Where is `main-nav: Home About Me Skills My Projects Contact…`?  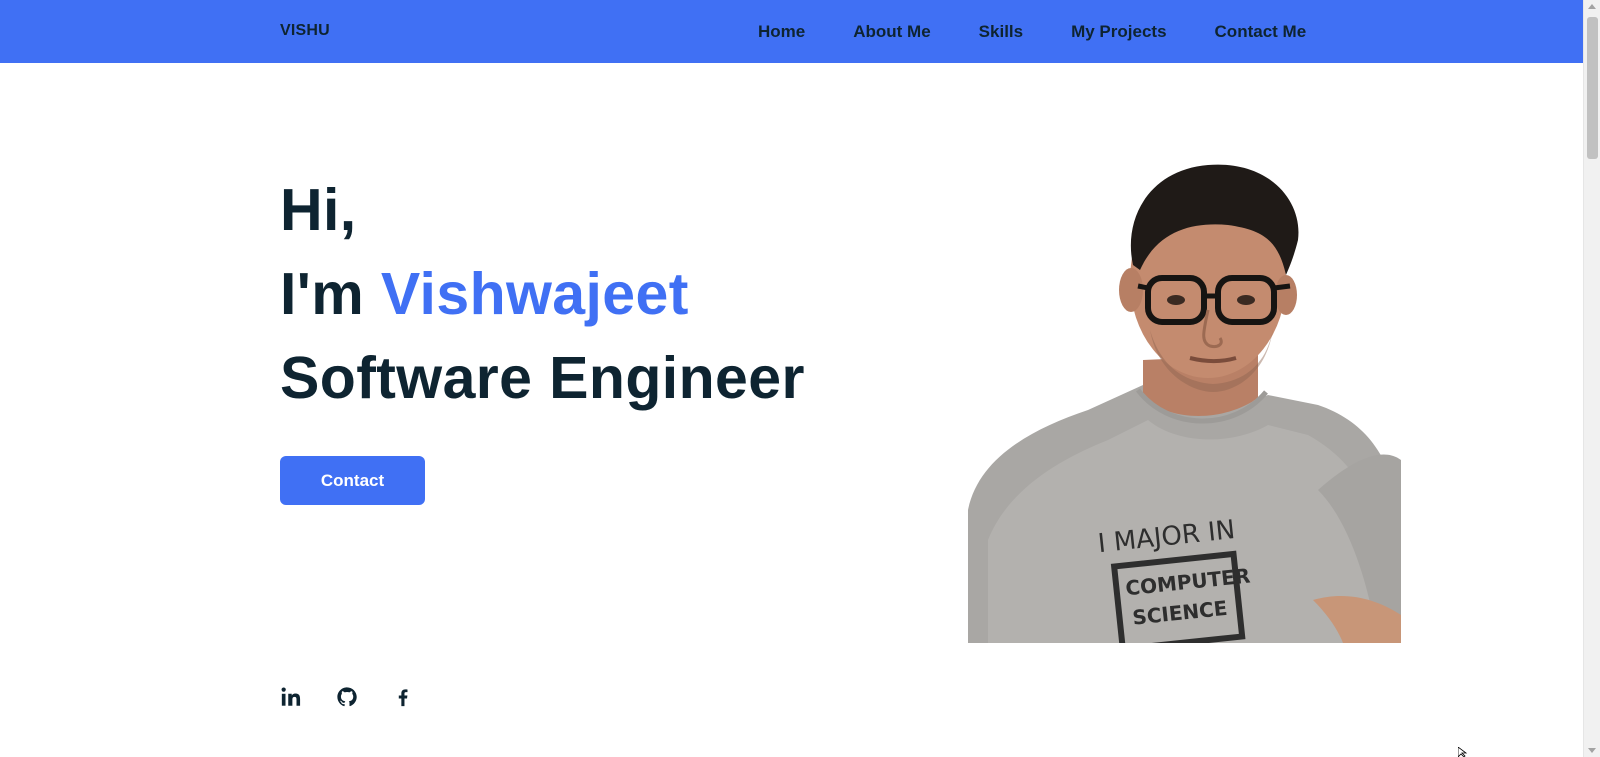
main-nav: Home About Me Skills My Projects Contact… is located at coordinates (1032, 32).